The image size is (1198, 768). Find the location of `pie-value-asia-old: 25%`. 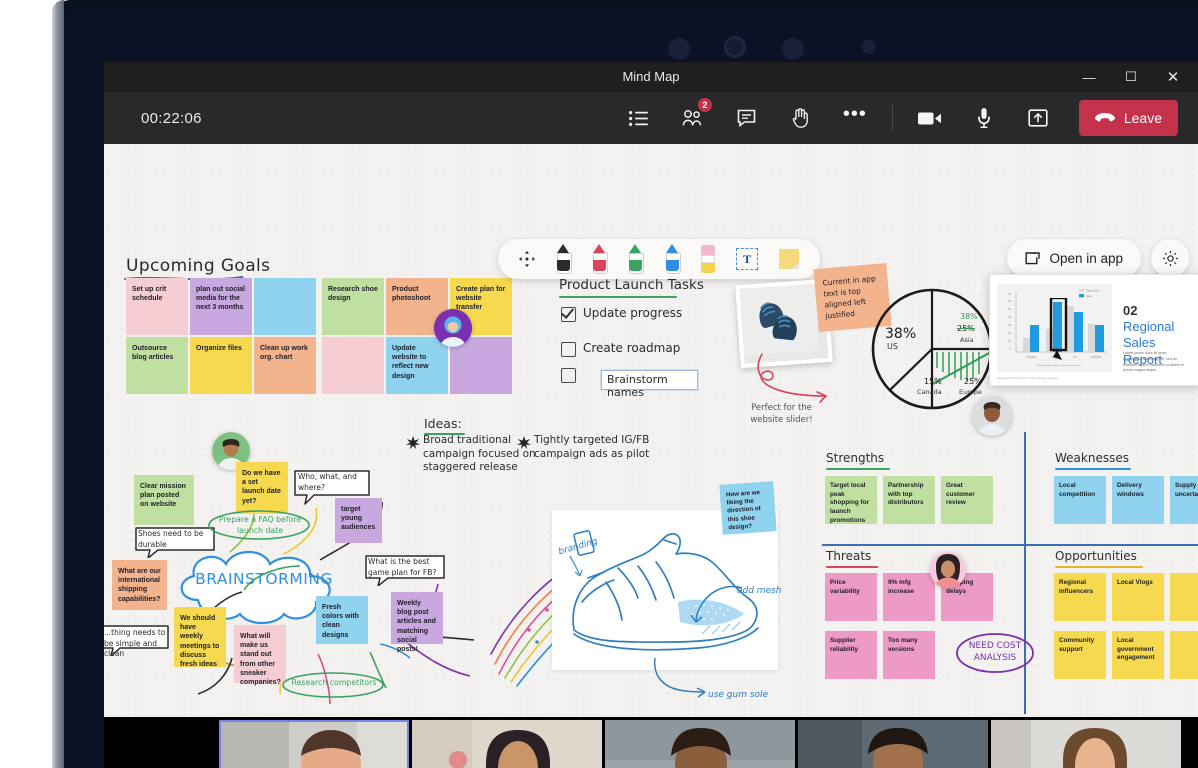

pie-value-asia-old: 25% is located at coordinates (966, 328).